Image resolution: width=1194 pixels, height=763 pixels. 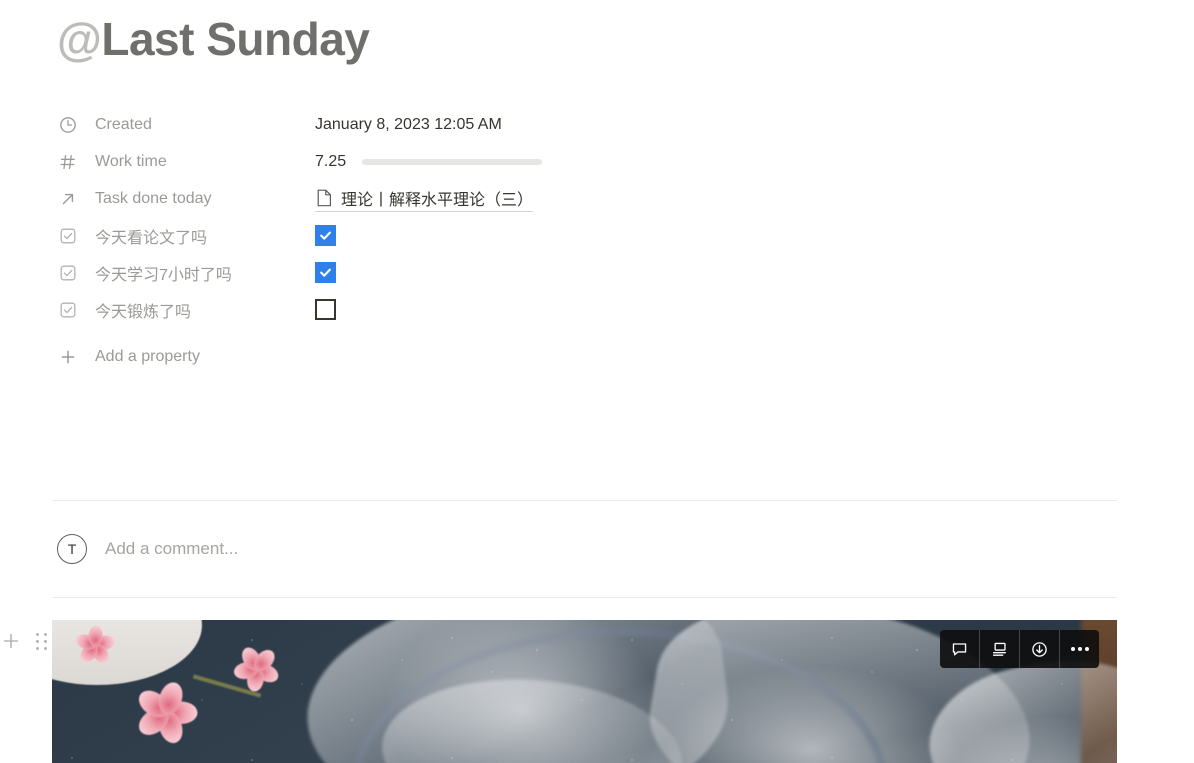 I want to click on related-page-link: 理论丨解释水平理论（三）, so click(x=424, y=199).